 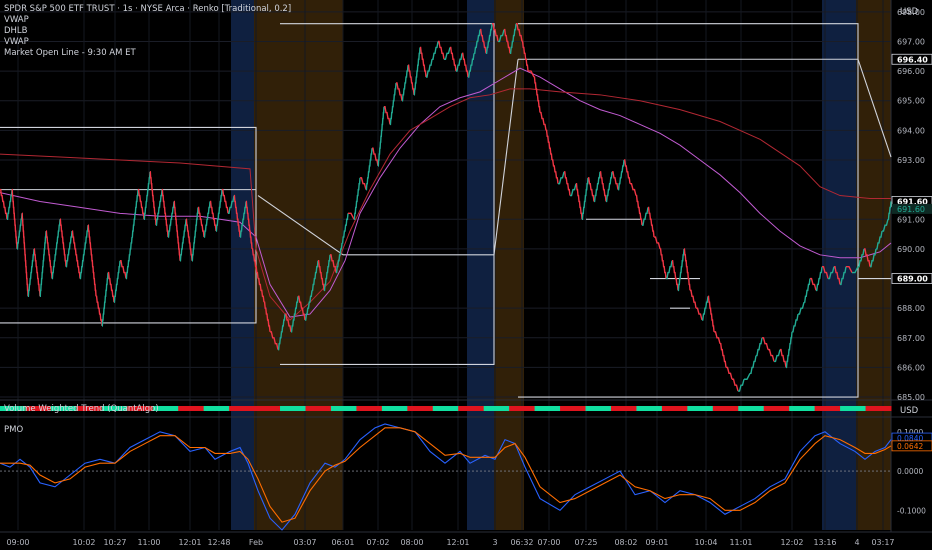 What do you see at coordinates (218, 542) in the screenshot?
I see `x-tick-label: 12:48` at bounding box center [218, 542].